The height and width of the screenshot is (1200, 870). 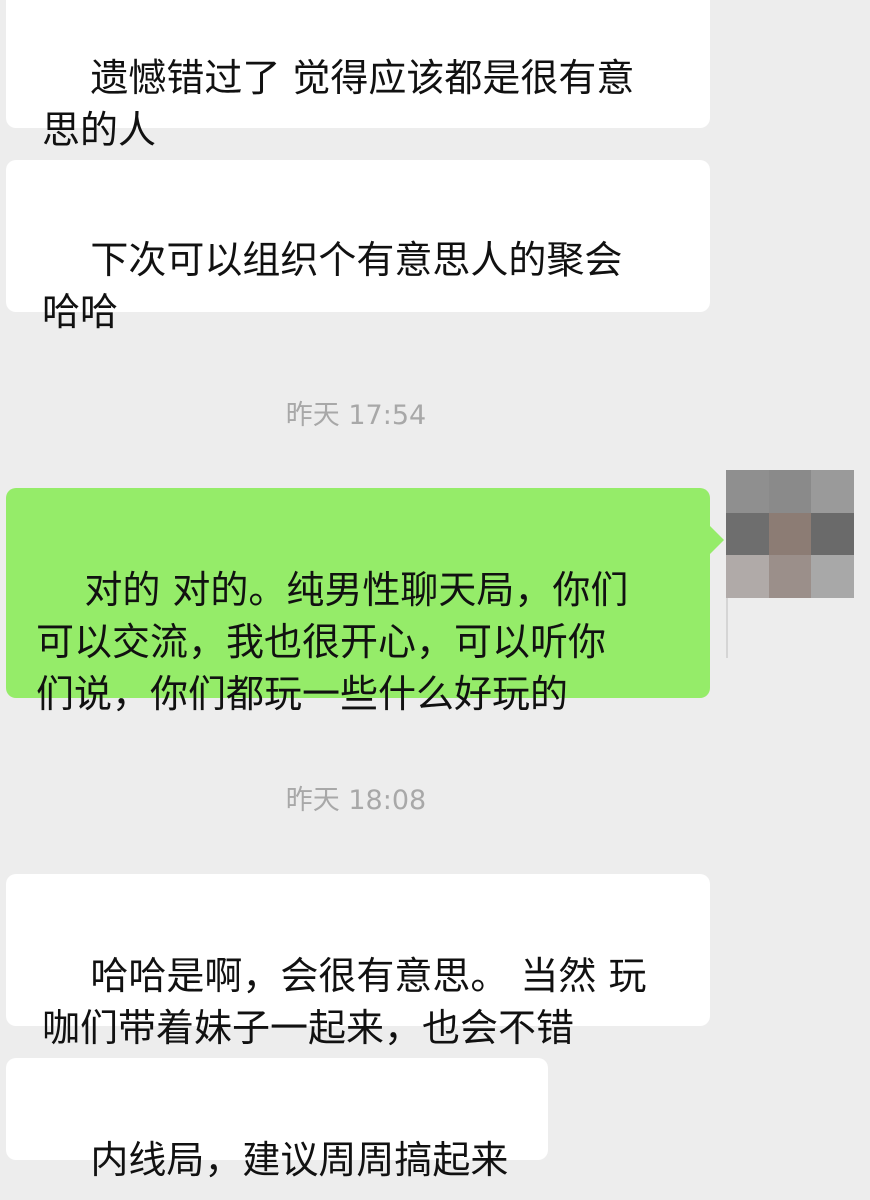 I want to click on message-bubble-incoming: 遗憾错过了 觉得应该都是很有意 思的人, so click(x=358, y=76).